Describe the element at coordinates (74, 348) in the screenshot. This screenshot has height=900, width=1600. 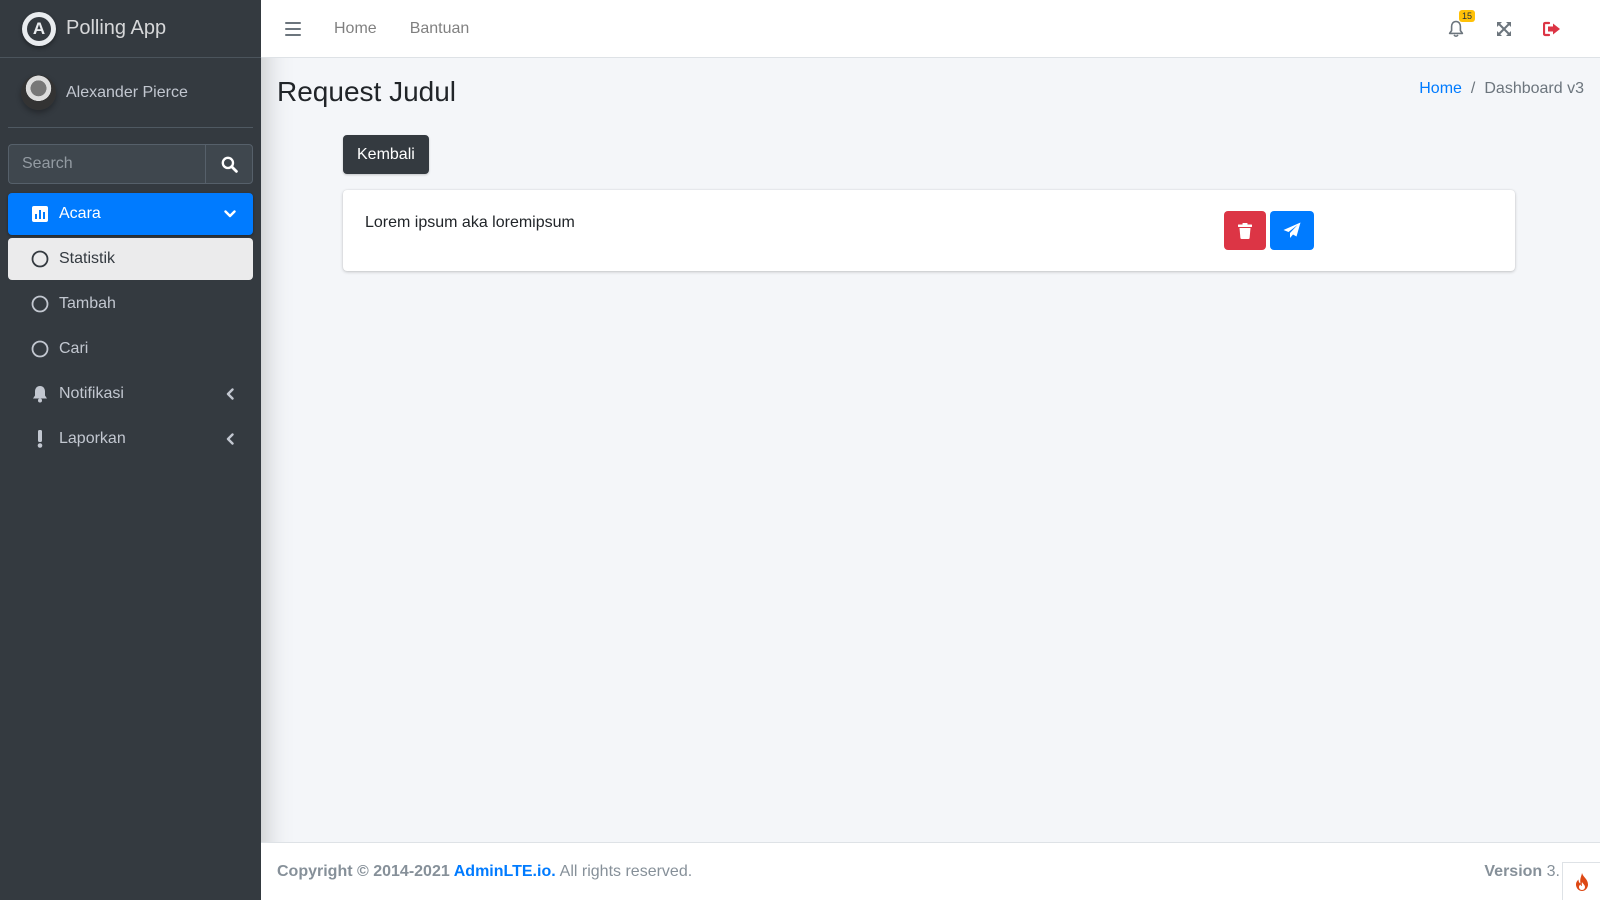
I see `sidebar-item-label: Cari` at that location.